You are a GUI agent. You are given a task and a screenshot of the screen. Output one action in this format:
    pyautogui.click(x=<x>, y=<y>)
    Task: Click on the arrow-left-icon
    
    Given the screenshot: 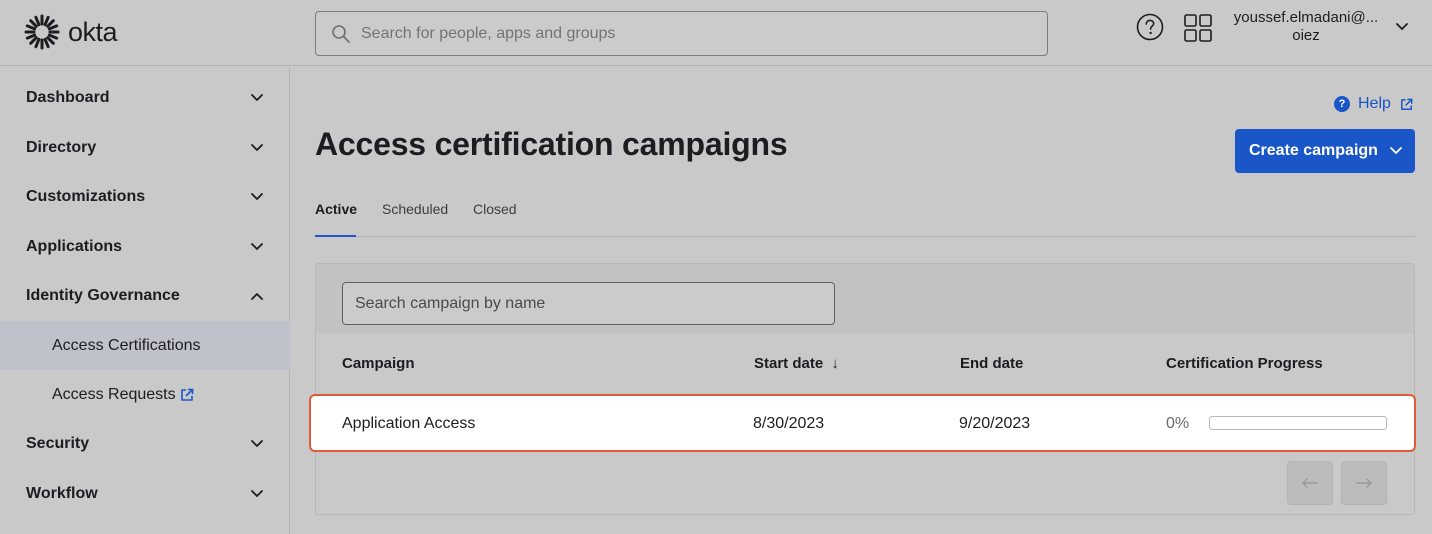 What is the action you would take?
    pyautogui.click(x=1310, y=483)
    